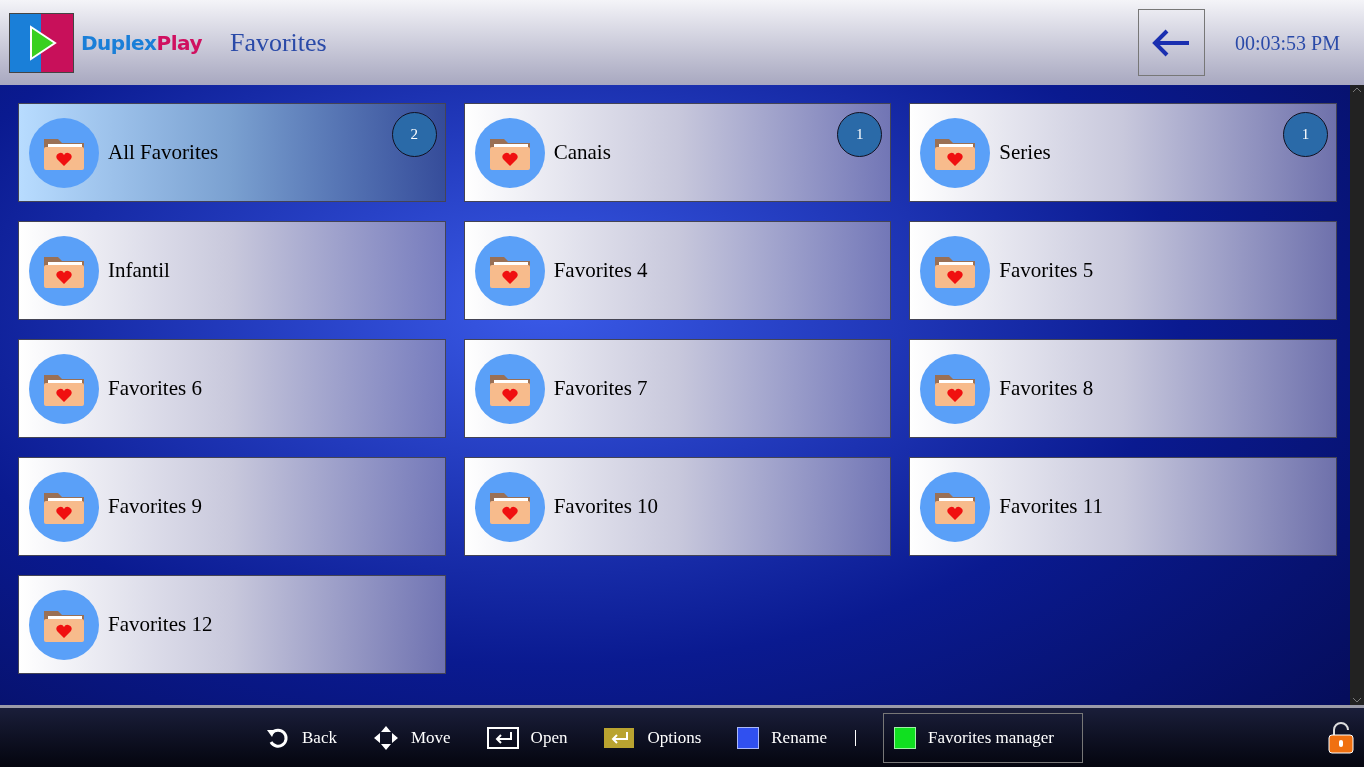 Image resolution: width=1364 pixels, height=767 pixels. What do you see at coordinates (1046, 270) in the screenshot?
I see `folder-label: Favorites 5` at bounding box center [1046, 270].